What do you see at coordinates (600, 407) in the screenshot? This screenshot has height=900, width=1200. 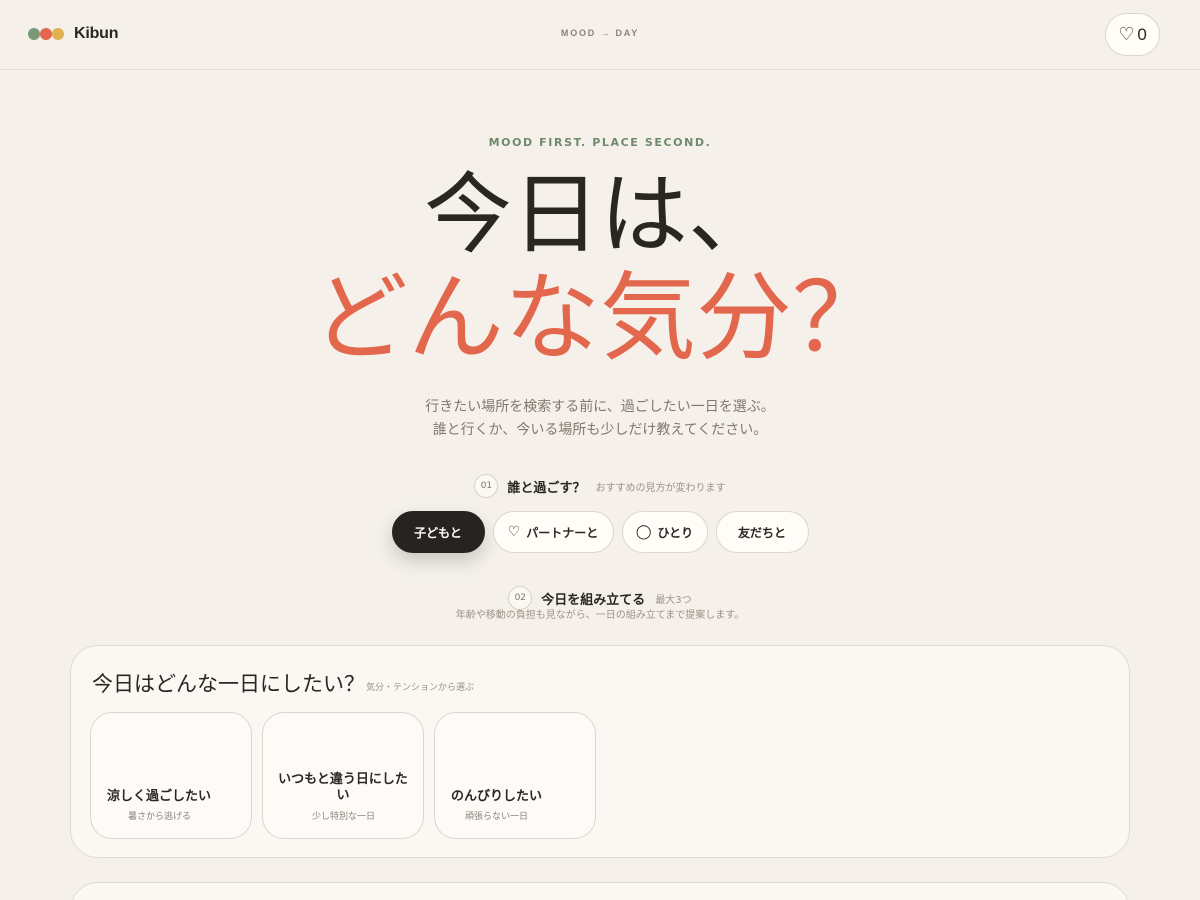 I see `hero-subtitle-line1: 行きたい場所を検索する前に、過ごしたい一日を選ぶ。` at bounding box center [600, 407].